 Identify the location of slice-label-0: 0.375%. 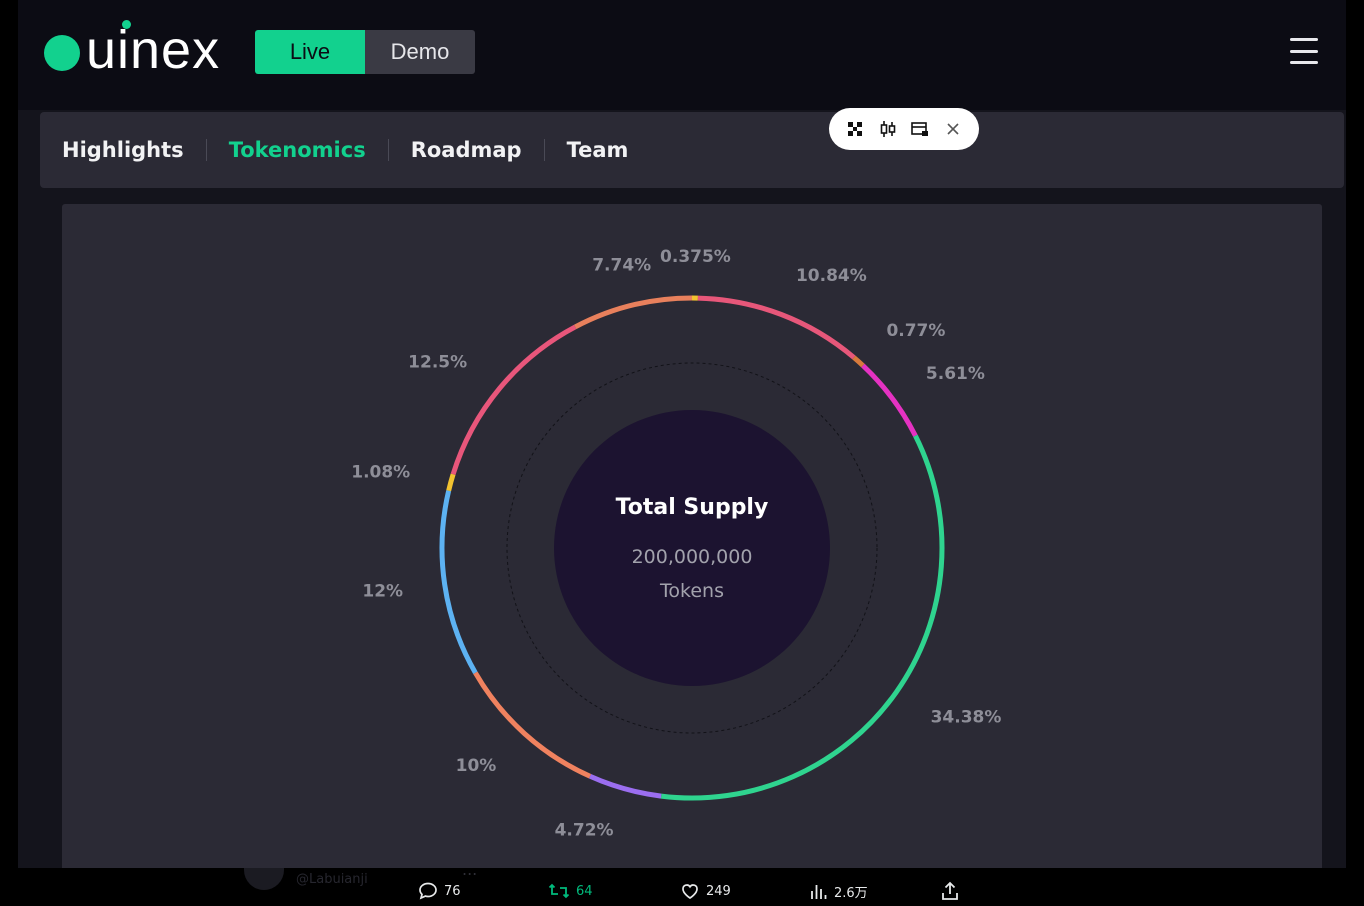
(695, 257).